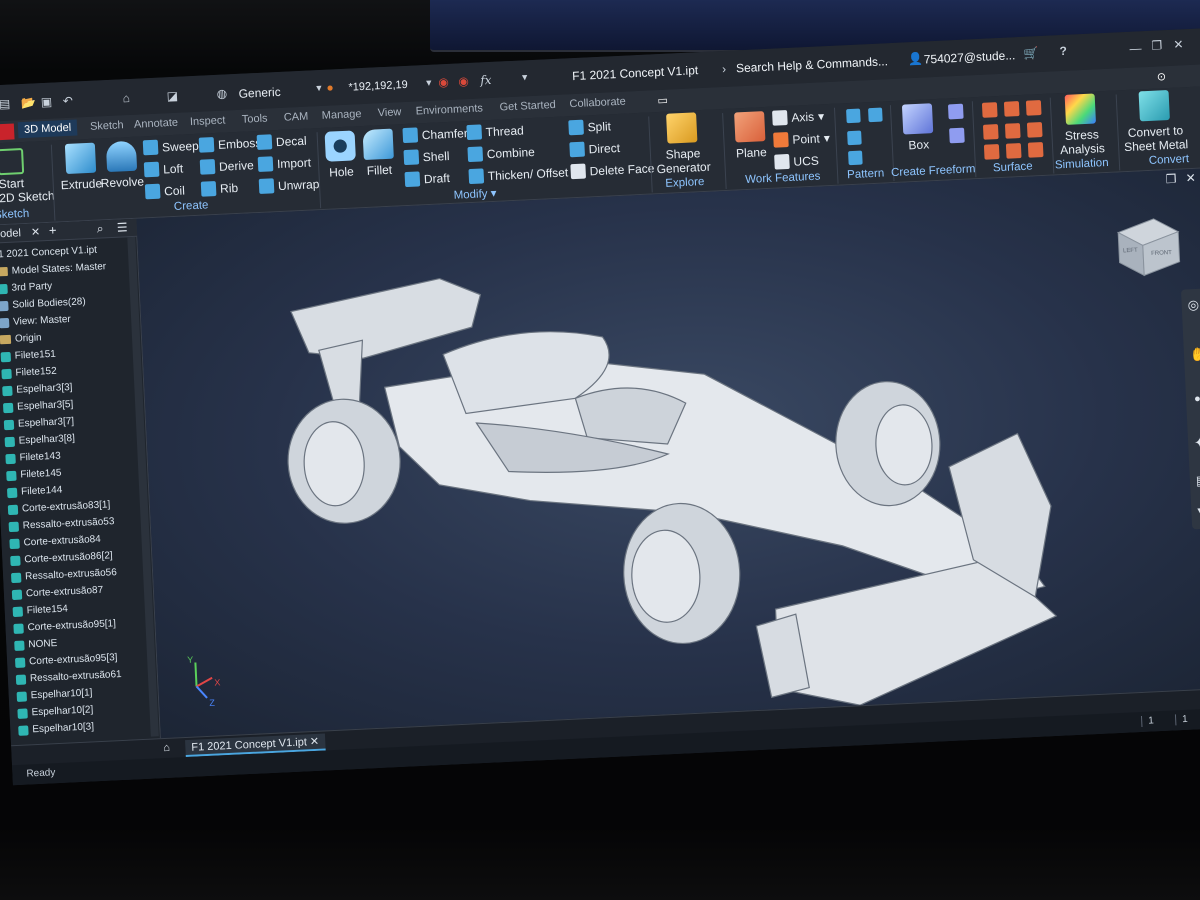 This screenshot has height=900, width=1200. I want to click on tree-item: Filete152, so click(29, 373).